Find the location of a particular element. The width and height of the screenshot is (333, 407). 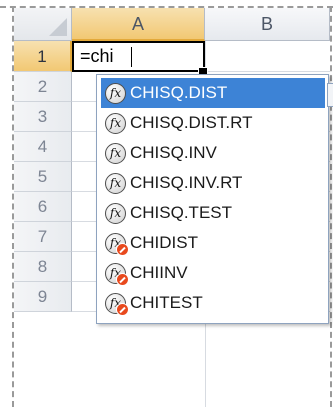

row-header-8: 8 is located at coordinates (43, 267).